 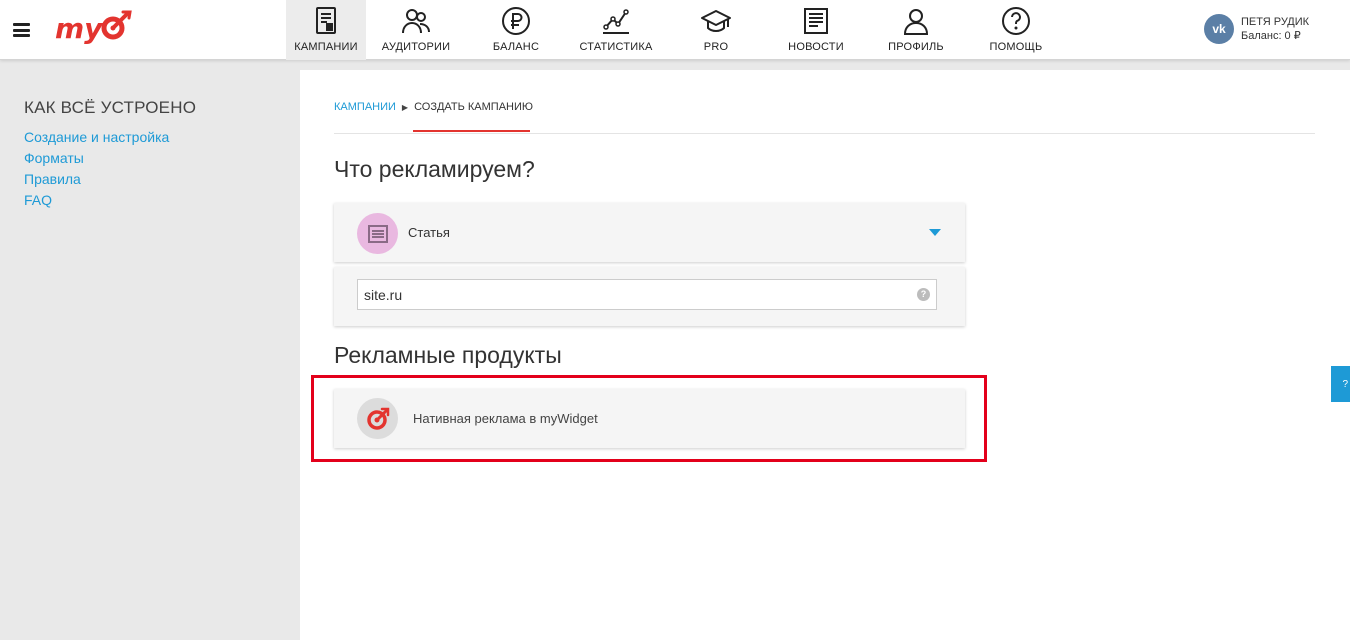 I want to click on url-input, so click(x=647, y=294).